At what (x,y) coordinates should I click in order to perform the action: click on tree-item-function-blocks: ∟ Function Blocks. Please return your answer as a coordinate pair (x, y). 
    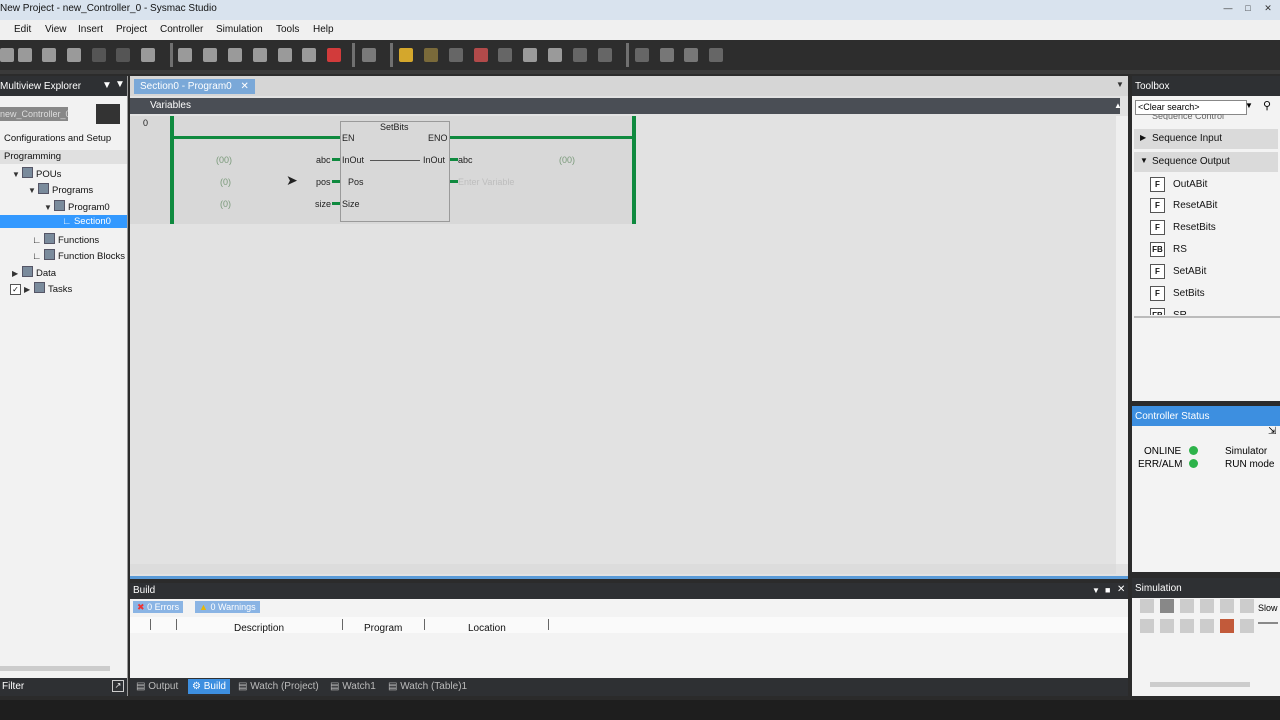
    Looking at the image, I should click on (78, 255).